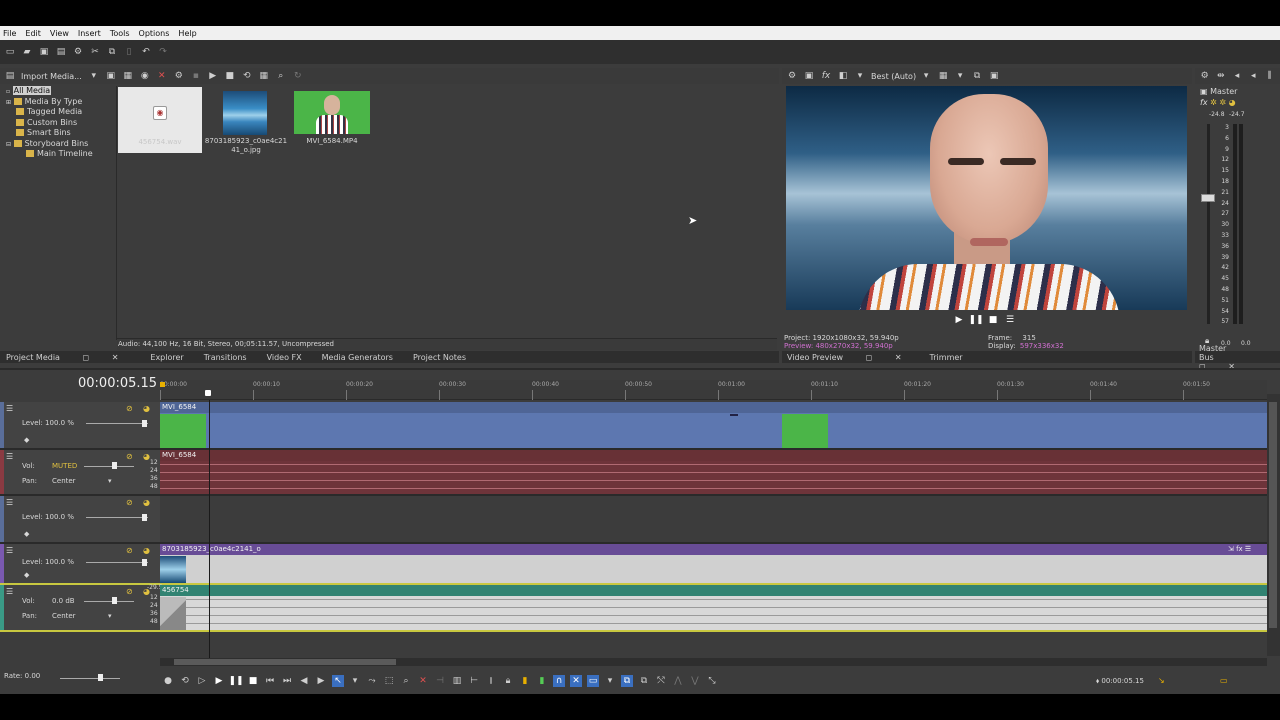 This screenshot has width=1280, height=720. Describe the element at coordinates (627, 681) in the screenshot. I see `lock-envelopes-icon: ⧉` at that location.